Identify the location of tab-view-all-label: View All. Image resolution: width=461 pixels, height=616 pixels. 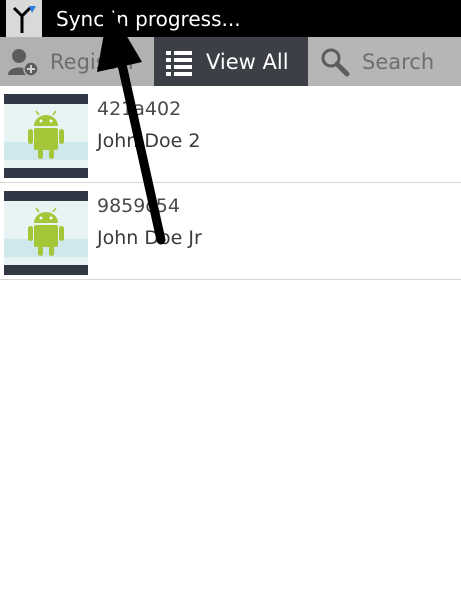
(247, 61).